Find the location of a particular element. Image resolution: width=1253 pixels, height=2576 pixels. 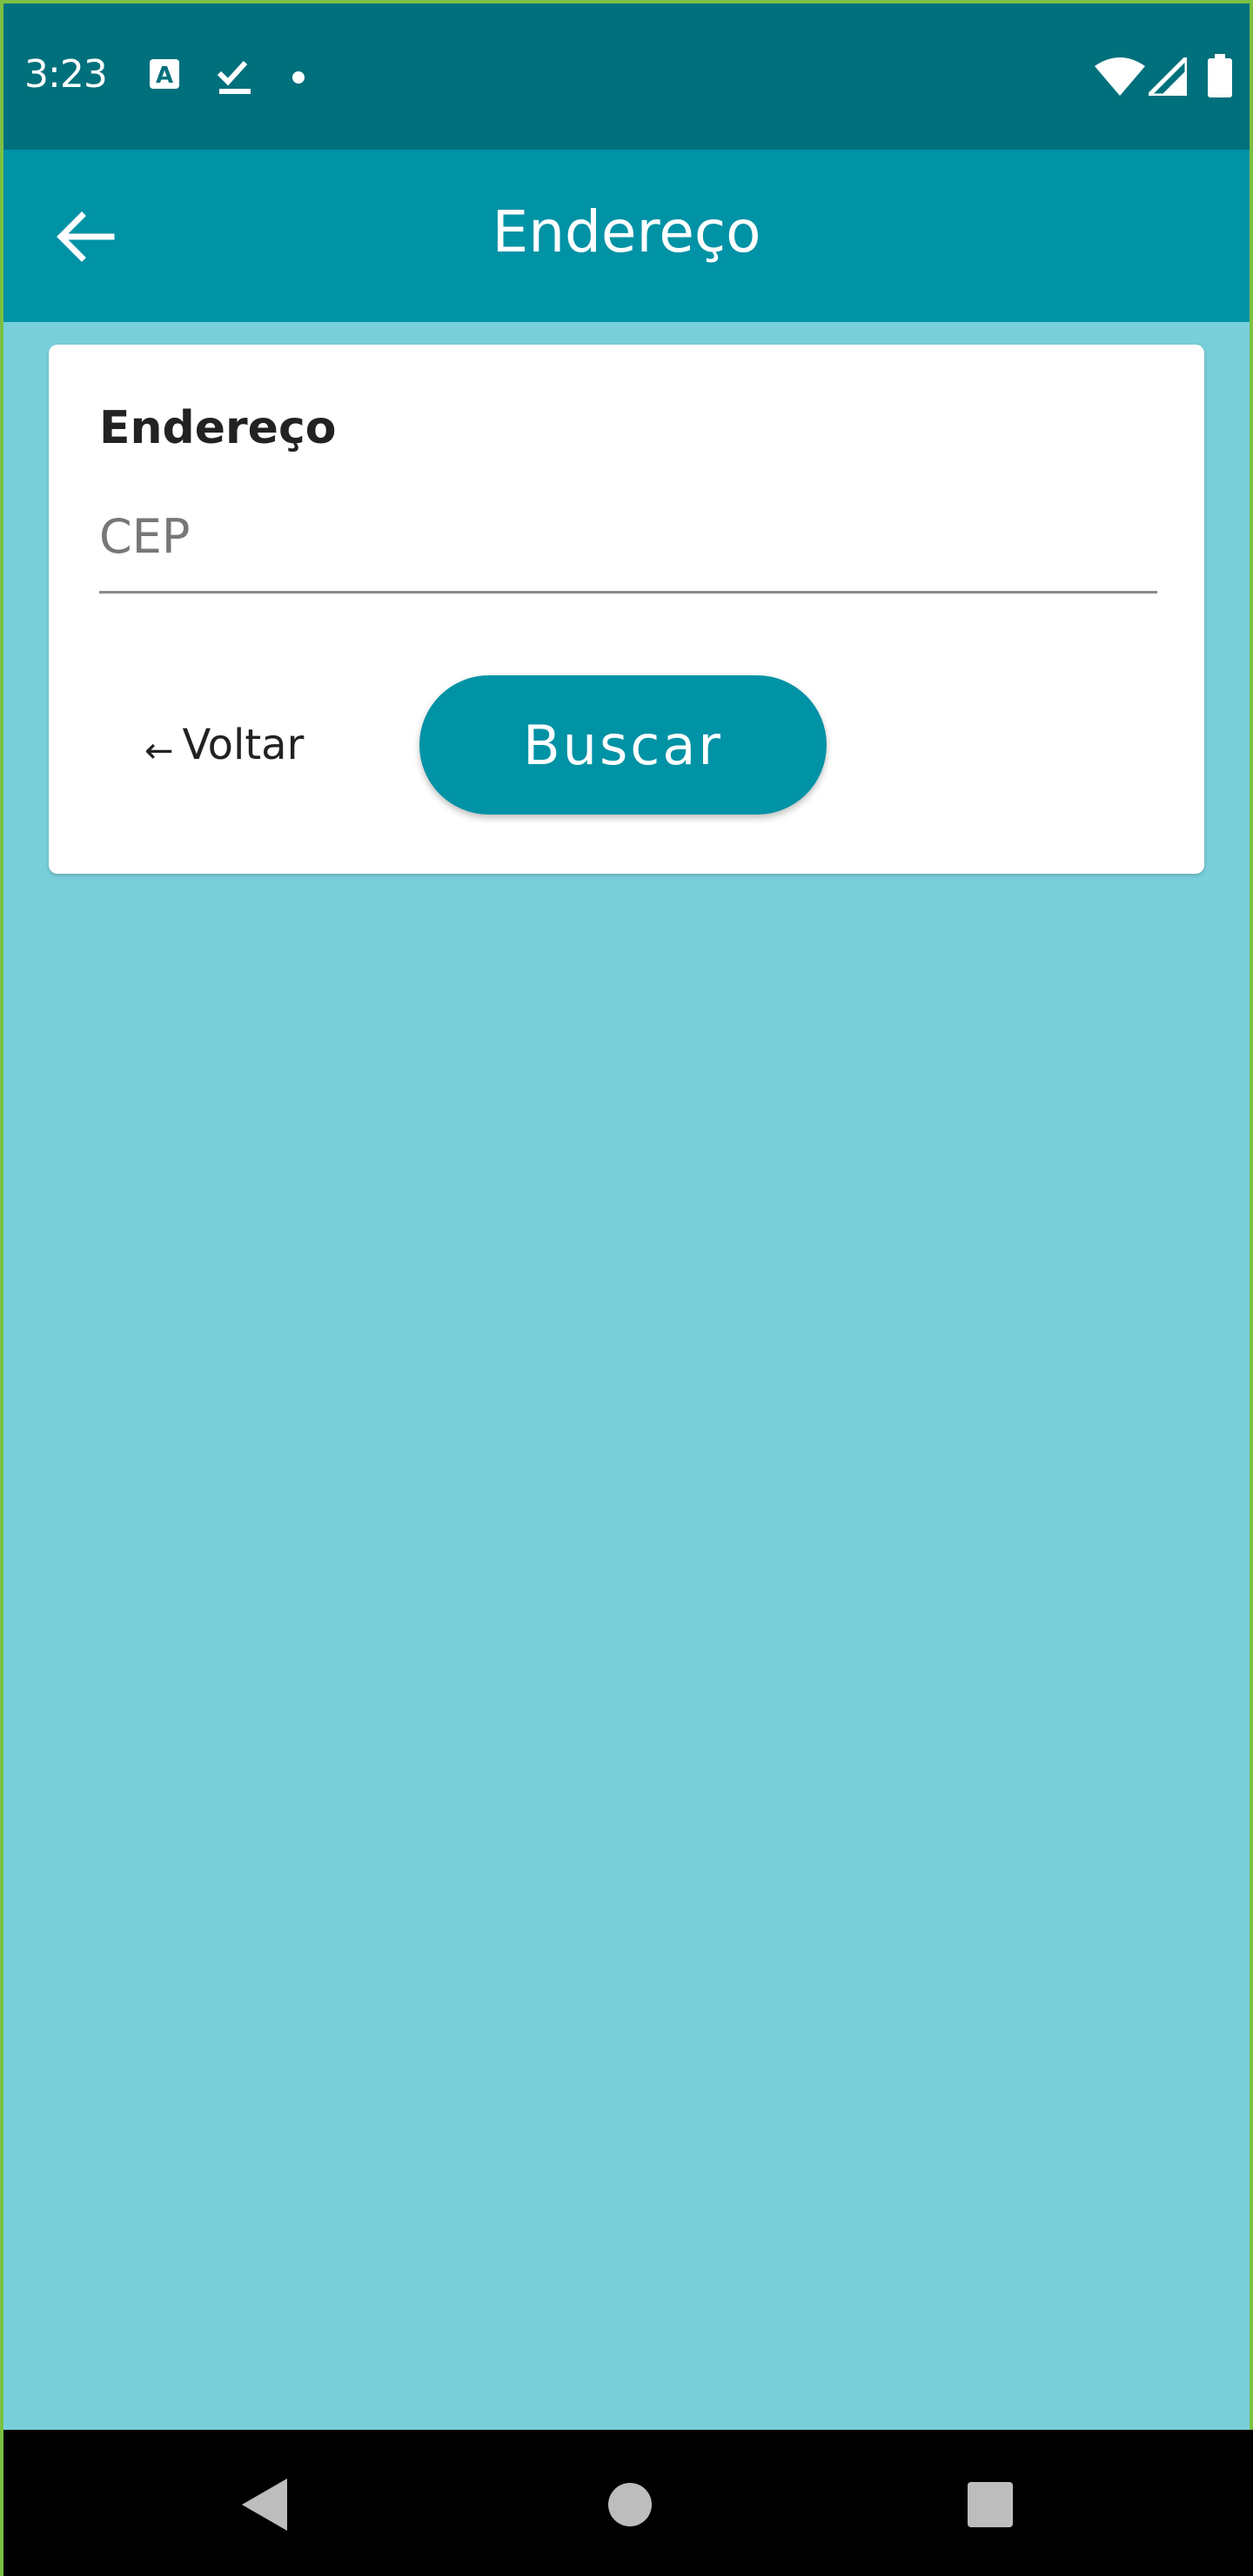

home-circle-icon is located at coordinates (630, 2507).